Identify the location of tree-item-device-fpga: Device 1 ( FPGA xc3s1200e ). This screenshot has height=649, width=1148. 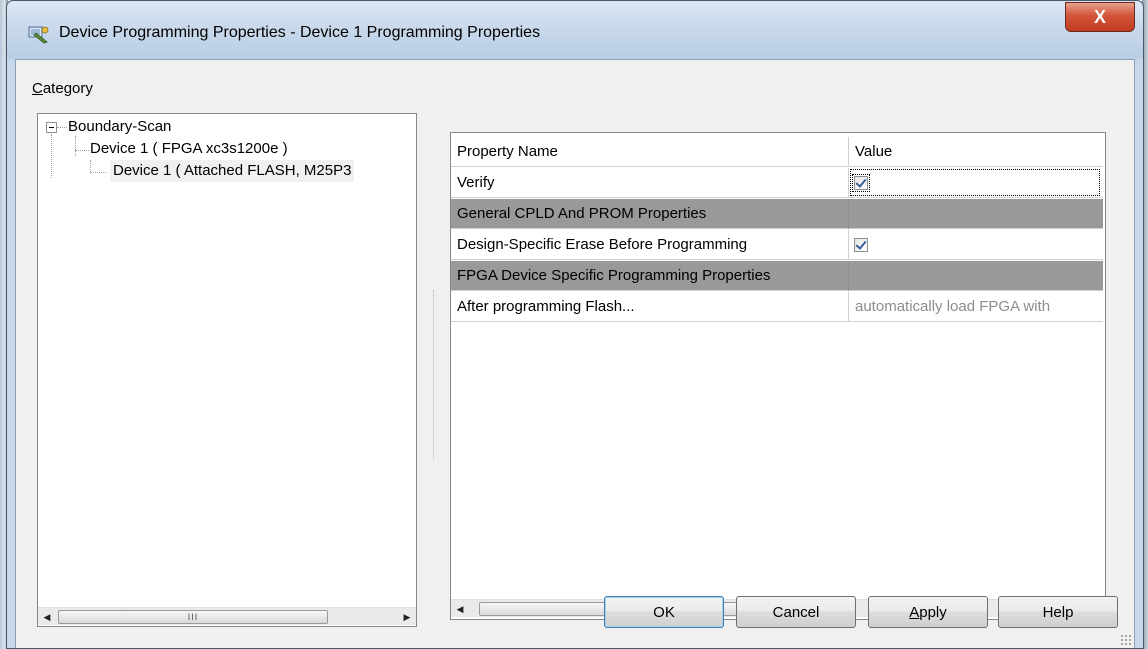
(189, 149).